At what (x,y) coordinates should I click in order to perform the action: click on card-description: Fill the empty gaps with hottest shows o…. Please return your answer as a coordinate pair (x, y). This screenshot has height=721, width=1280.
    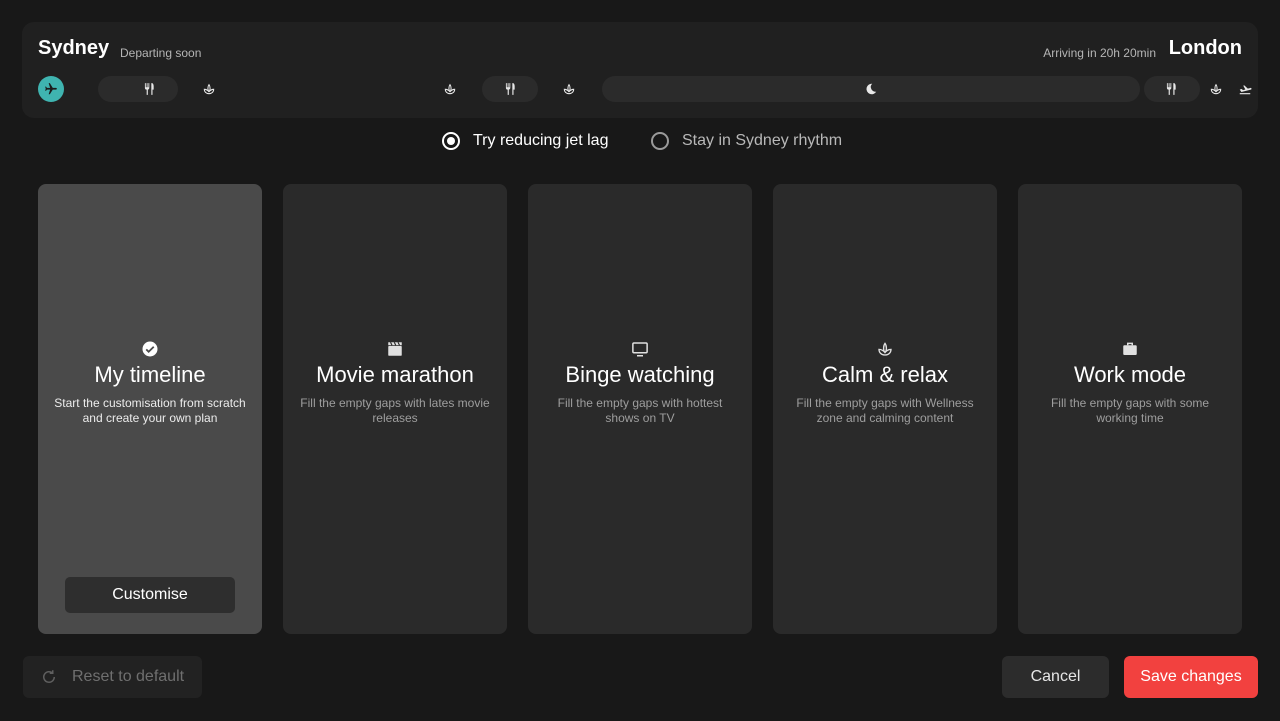
    Looking at the image, I should click on (640, 410).